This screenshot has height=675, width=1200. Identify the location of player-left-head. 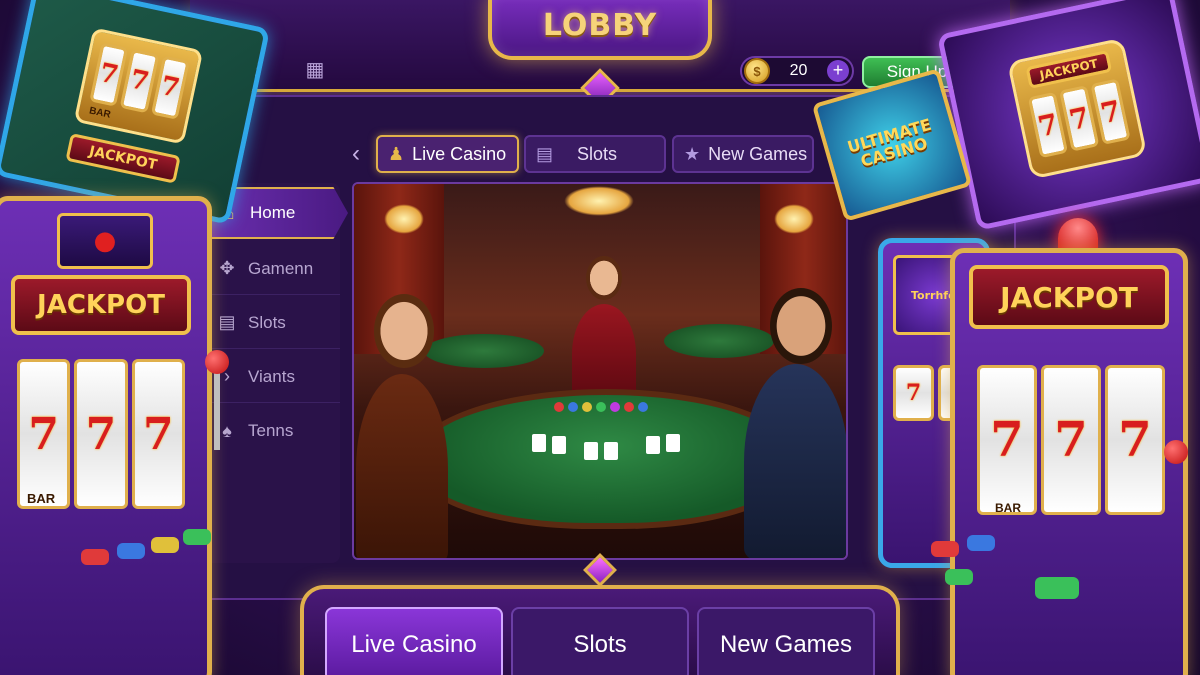
(404, 331).